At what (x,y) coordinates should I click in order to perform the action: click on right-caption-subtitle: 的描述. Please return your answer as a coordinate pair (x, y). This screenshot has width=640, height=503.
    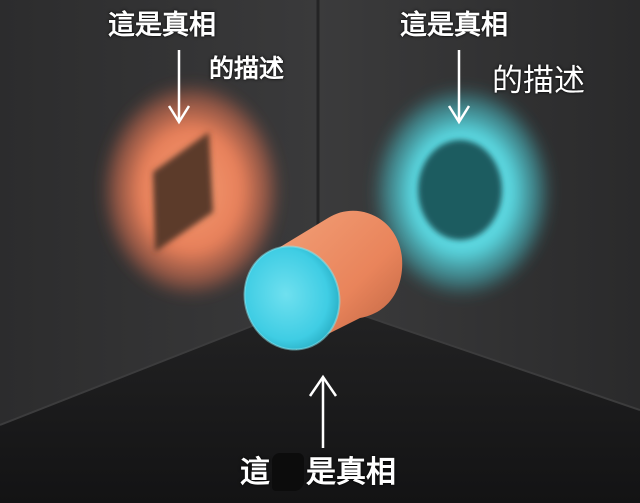
    Looking at the image, I should click on (538, 81).